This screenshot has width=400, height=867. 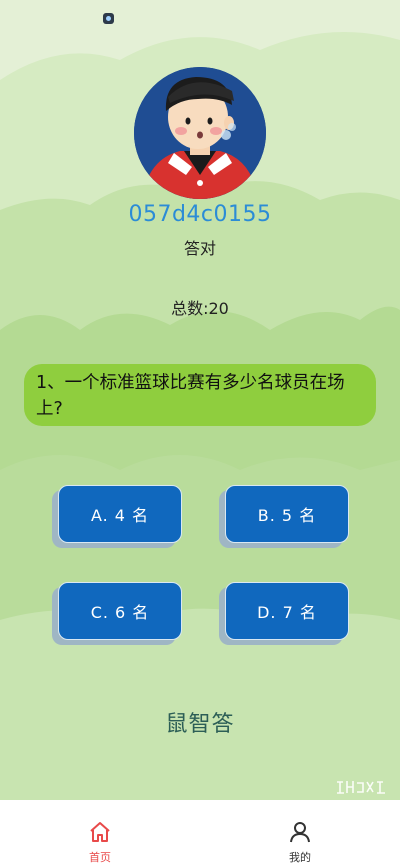 I want to click on home-icon, so click(x=100, y=832).